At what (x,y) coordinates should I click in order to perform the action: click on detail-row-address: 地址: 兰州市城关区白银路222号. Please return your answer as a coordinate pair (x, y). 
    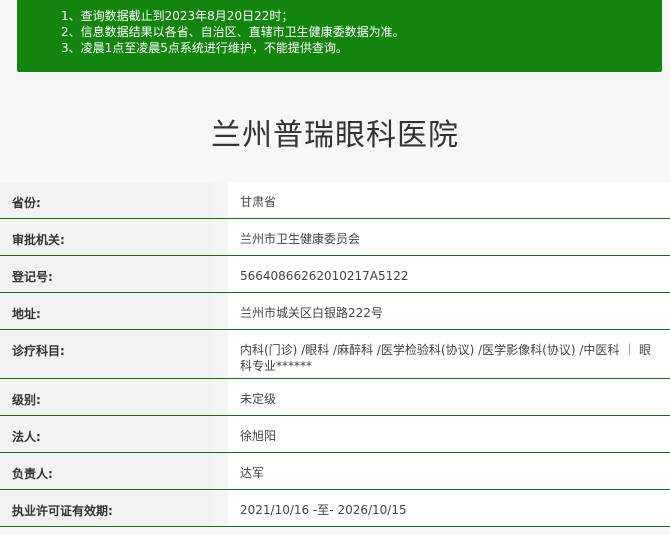
    Looking at the image, I should click on (335, 311).